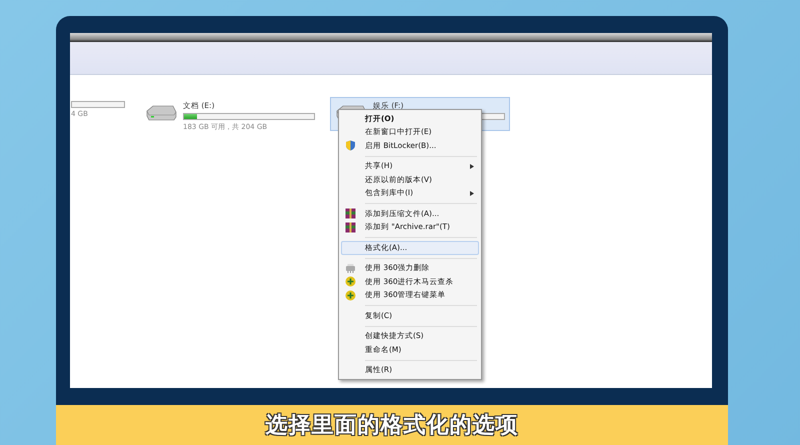 The height and width of the screenshot is (445, 800). Describe the element at coordinates (392, 426) in the screenshot. I see `subtitle-text: 选择里面的格式化的选项` at that location.